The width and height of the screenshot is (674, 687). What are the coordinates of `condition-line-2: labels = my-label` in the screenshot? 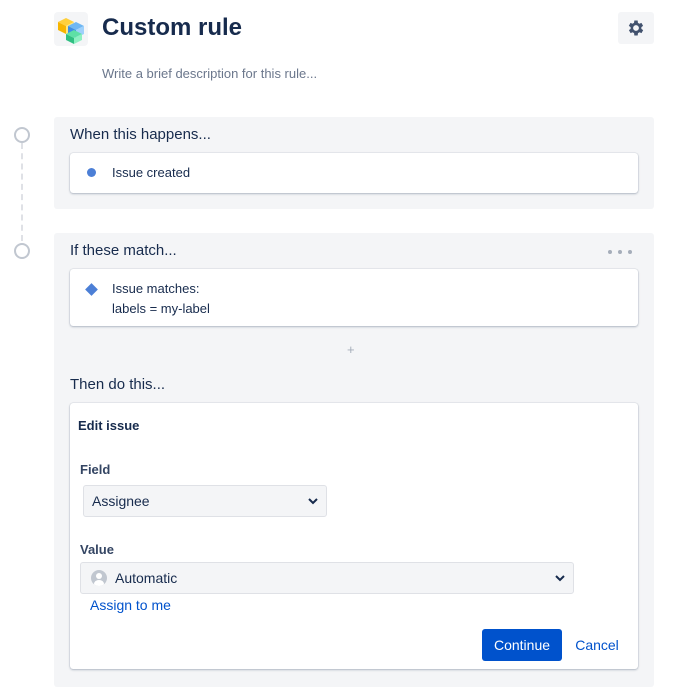 It's located at (161, 308).